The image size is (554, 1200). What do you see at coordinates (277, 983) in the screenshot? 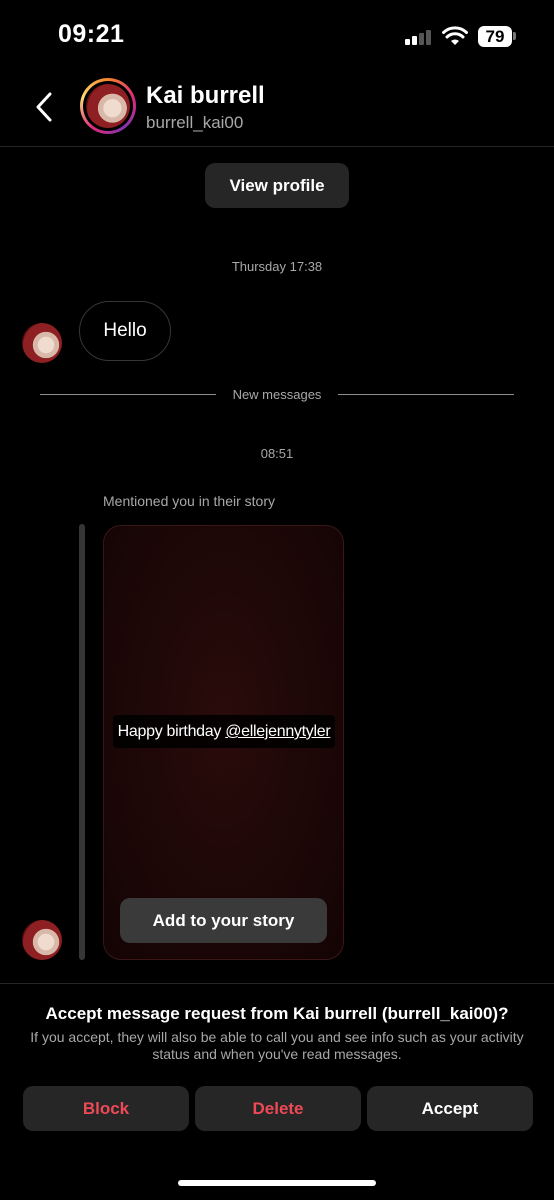
I see `request-divider` at bounding box center [277, 983].